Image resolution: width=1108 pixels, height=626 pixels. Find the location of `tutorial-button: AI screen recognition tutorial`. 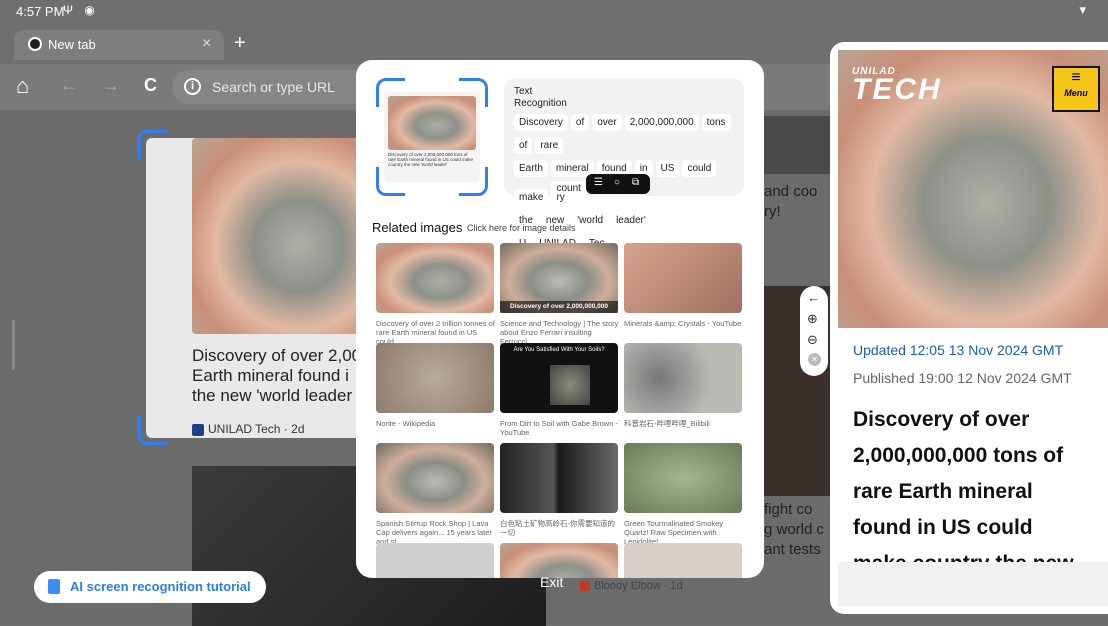

tutorial-button: AI screen recognition tutorial is located at coordinates (150, 587).